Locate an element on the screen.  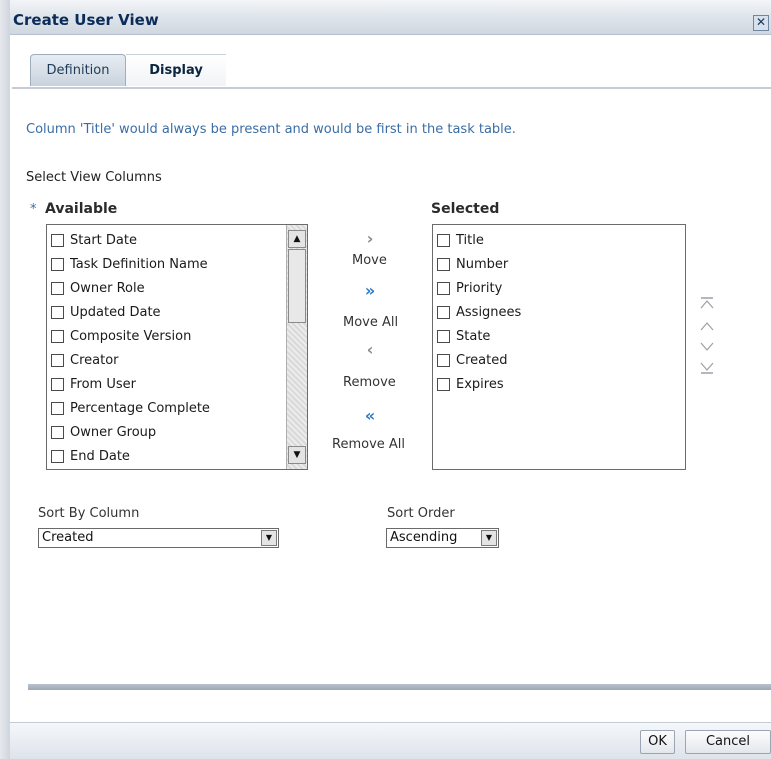
list-item: State is located at coordinates (479, 336).